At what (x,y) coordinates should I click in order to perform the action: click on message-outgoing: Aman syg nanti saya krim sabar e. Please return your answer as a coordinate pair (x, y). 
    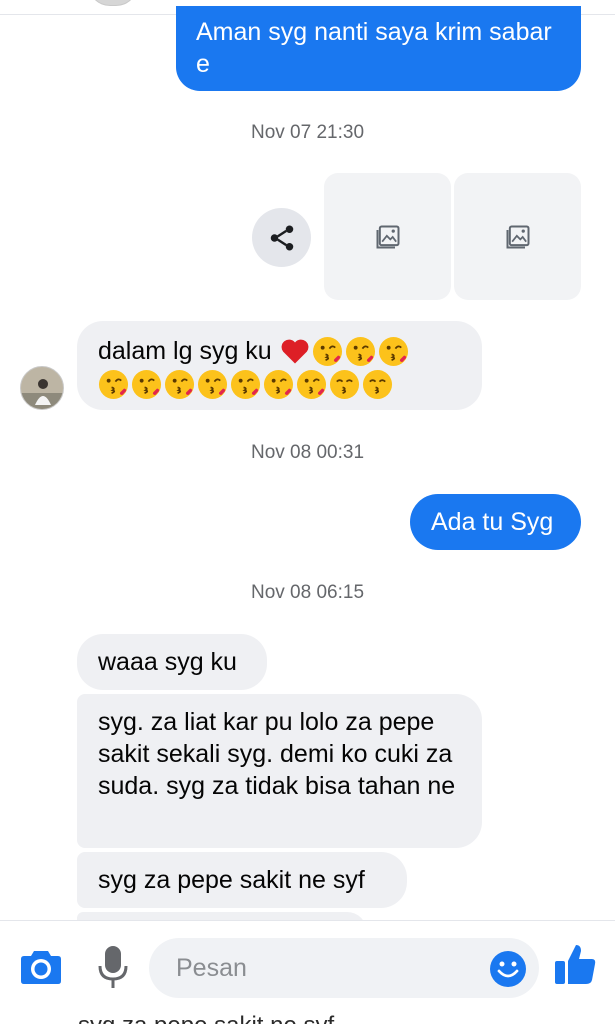
    Looking at the image, I should click on (378, 48).